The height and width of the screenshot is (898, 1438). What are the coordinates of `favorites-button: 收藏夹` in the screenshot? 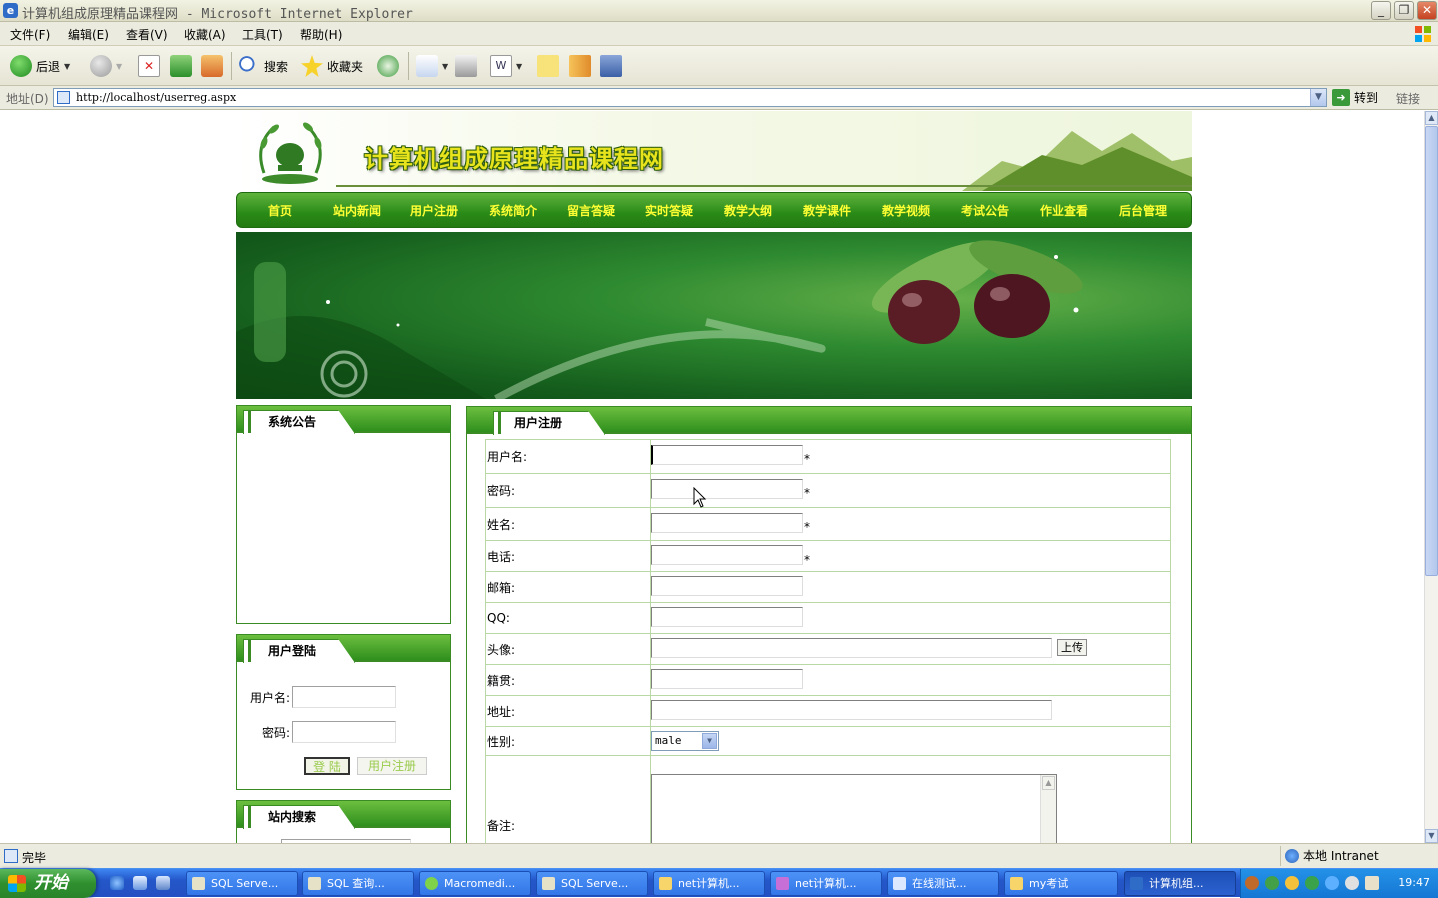 It's located at (332, 66).